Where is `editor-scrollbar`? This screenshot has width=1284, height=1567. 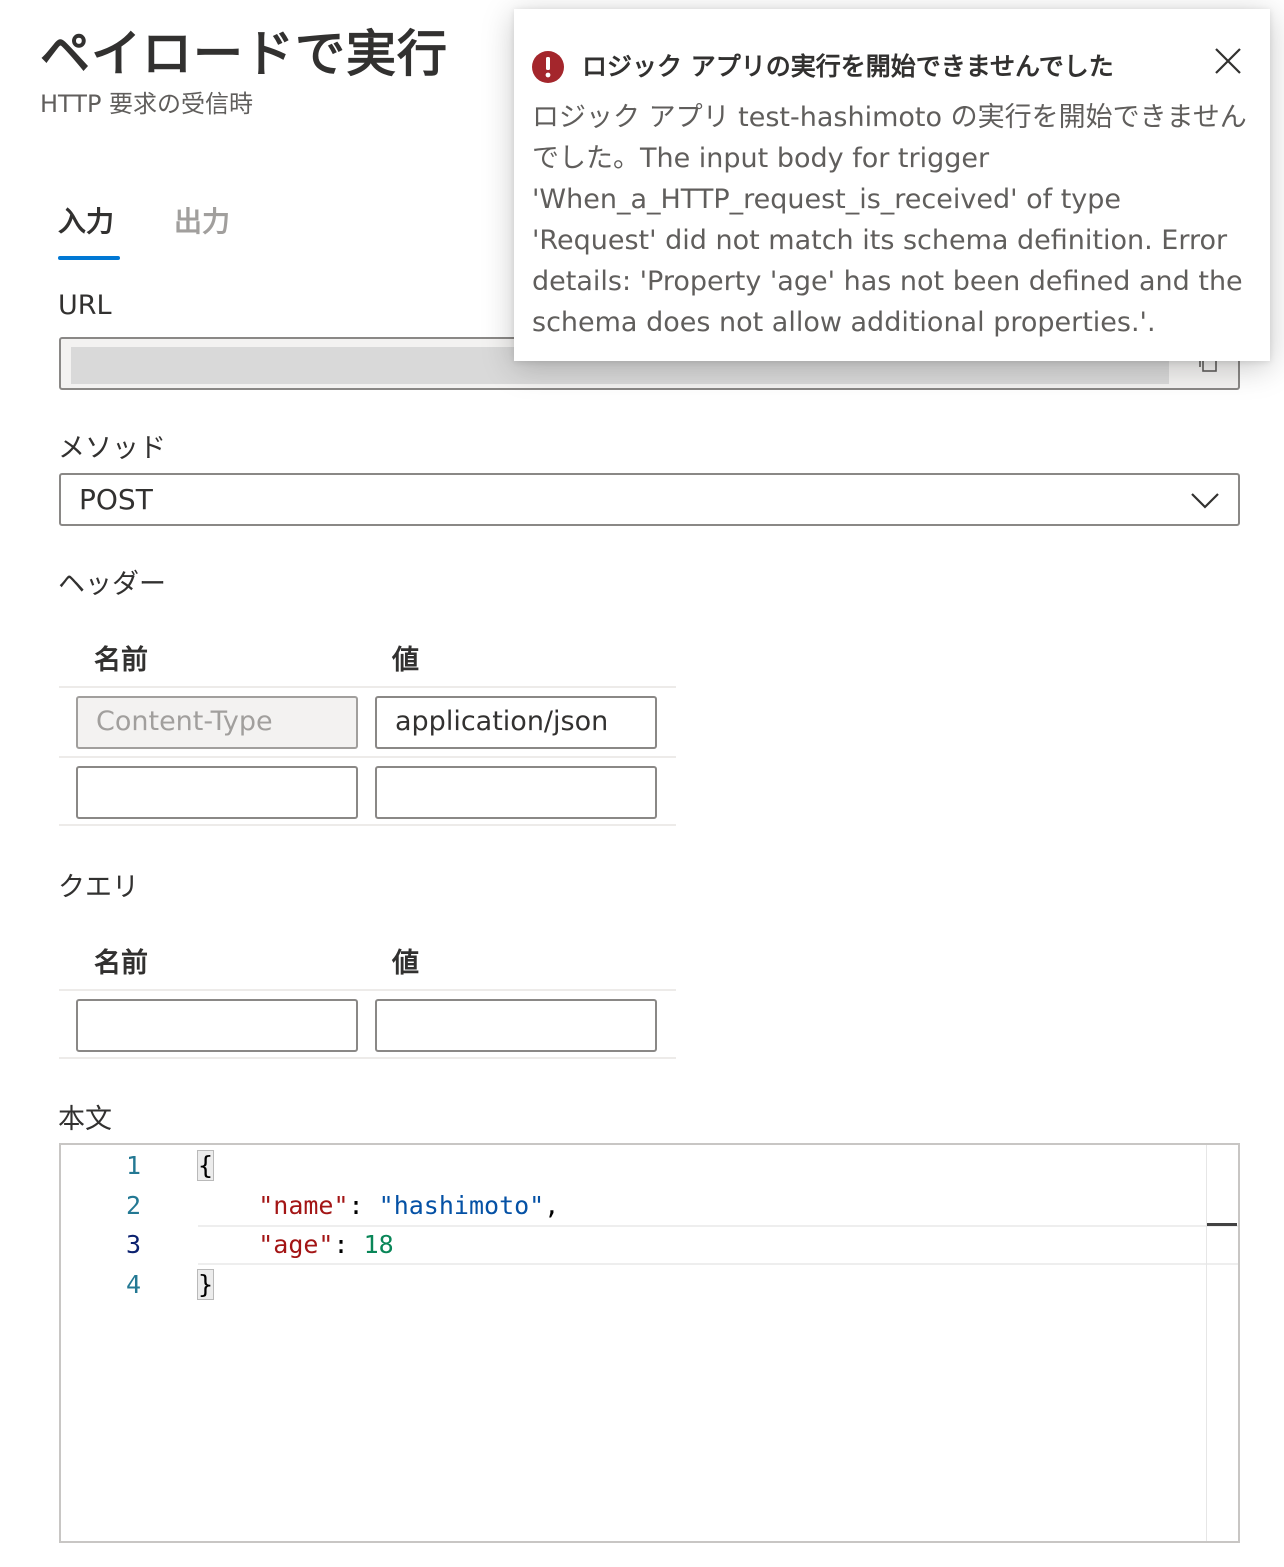 editor-scrollbar is located at coordinates (1222, 1343).